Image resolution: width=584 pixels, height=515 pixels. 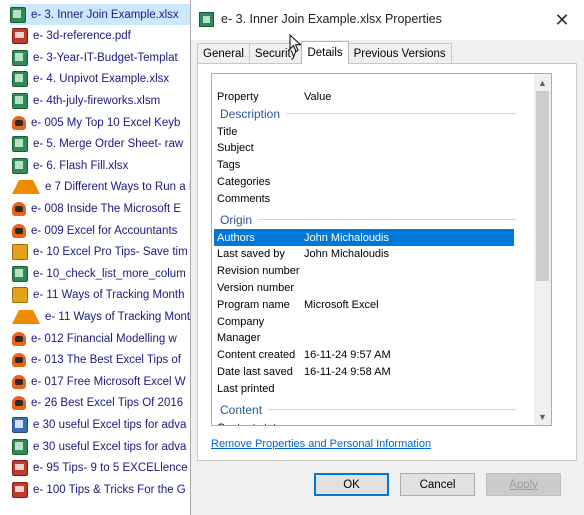 I want to click on section-title-description: Description, so click(x=368, y=113).